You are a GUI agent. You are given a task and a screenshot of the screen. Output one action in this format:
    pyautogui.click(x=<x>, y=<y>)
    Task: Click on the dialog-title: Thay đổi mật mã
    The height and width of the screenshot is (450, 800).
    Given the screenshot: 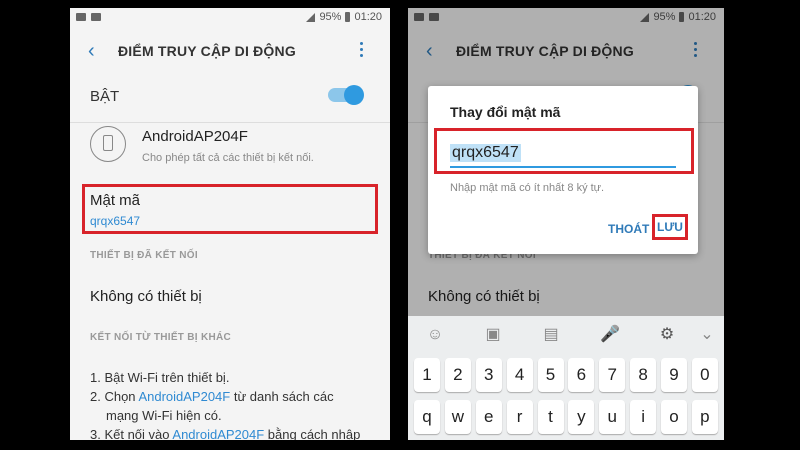 What is the action you would take?
    pyautogui.click(x=505, y=112)
    